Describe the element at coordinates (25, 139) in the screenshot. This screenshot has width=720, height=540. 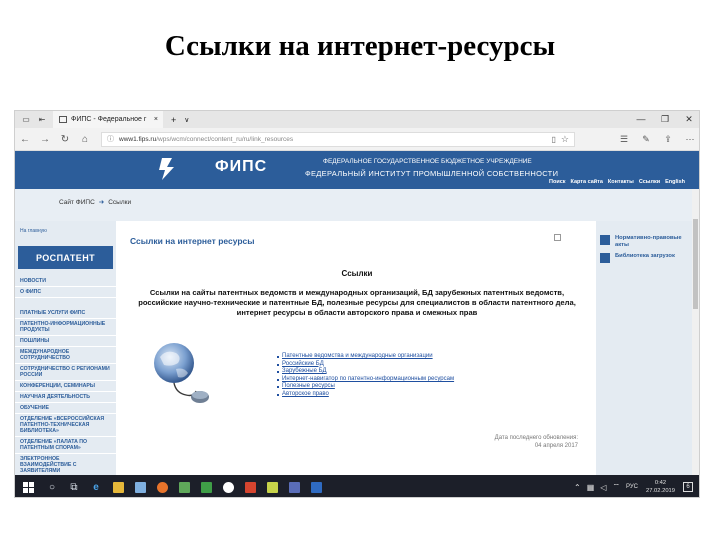
I see `back-icon: ←` at that location.